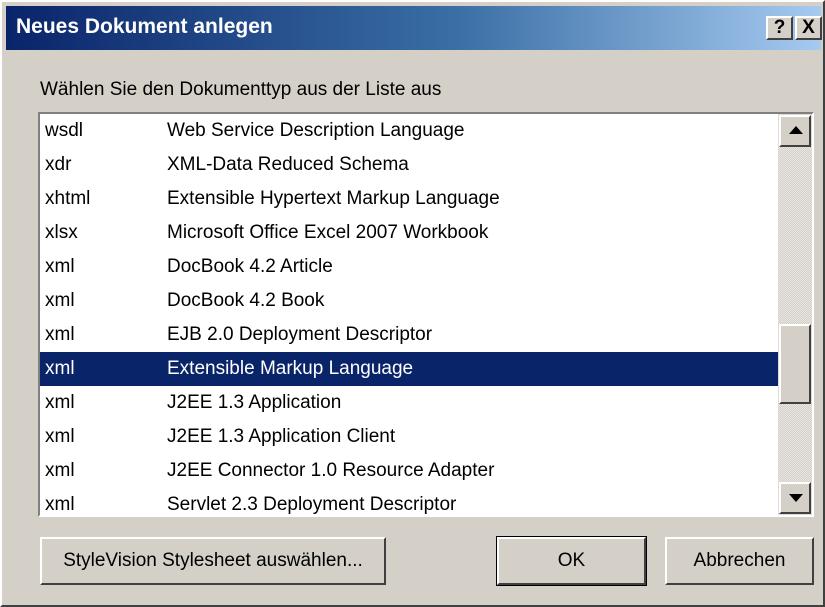  Describe the element at coordinates (61, 232) in the screenshot. I see `list-item-extension: xlsx` at that location.